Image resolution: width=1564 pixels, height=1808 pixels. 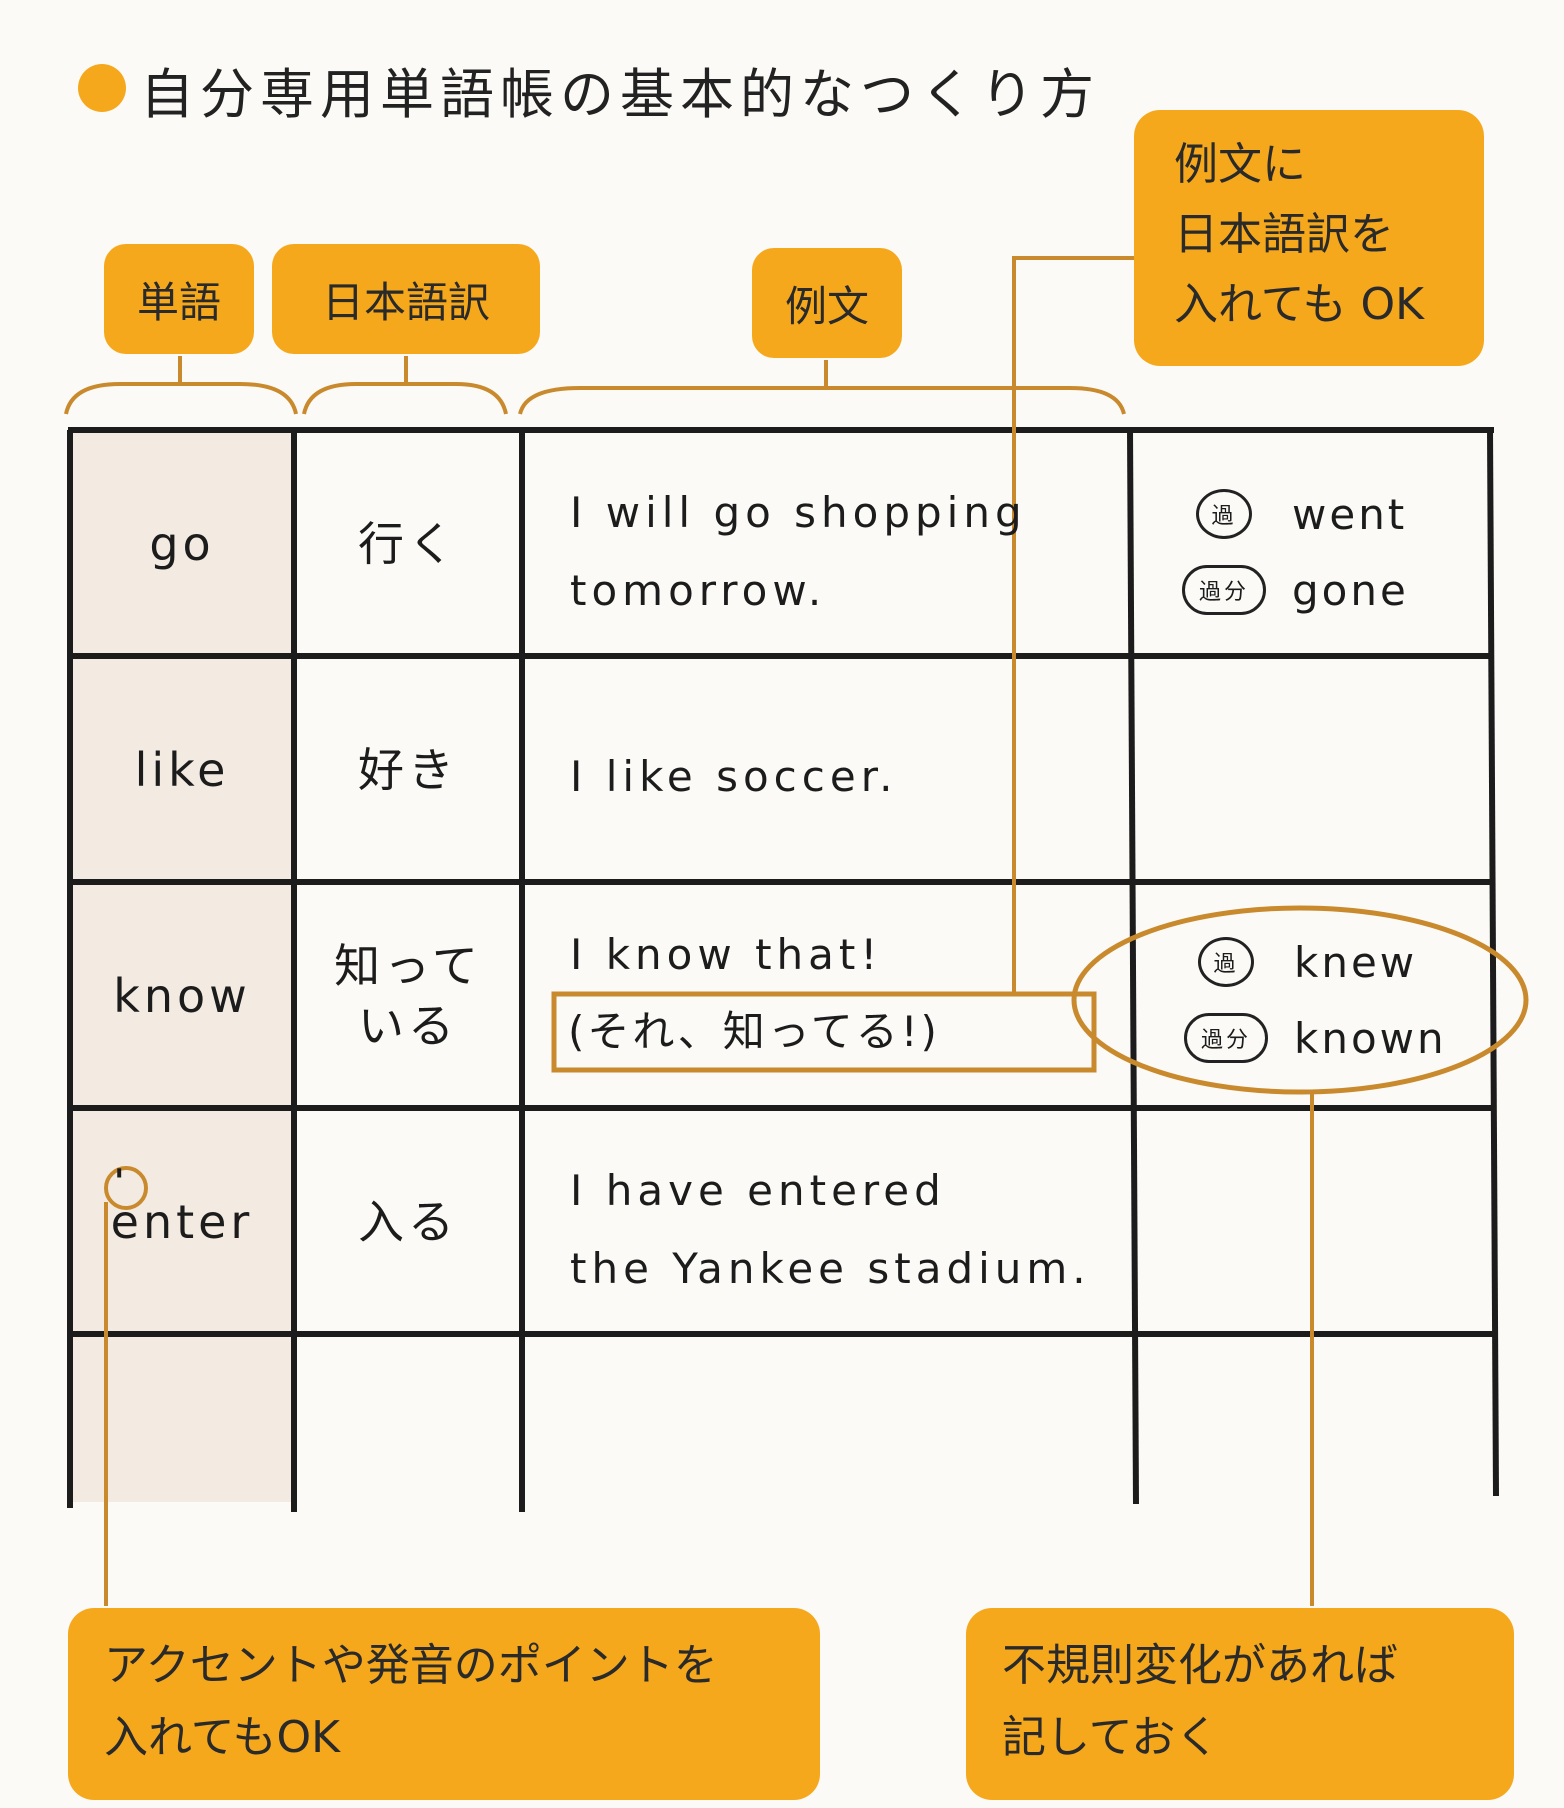 What do you see at coordinates (1356, 962) in the screenshot?
I see `past-form: knew` at bounding box center [1356, 962].